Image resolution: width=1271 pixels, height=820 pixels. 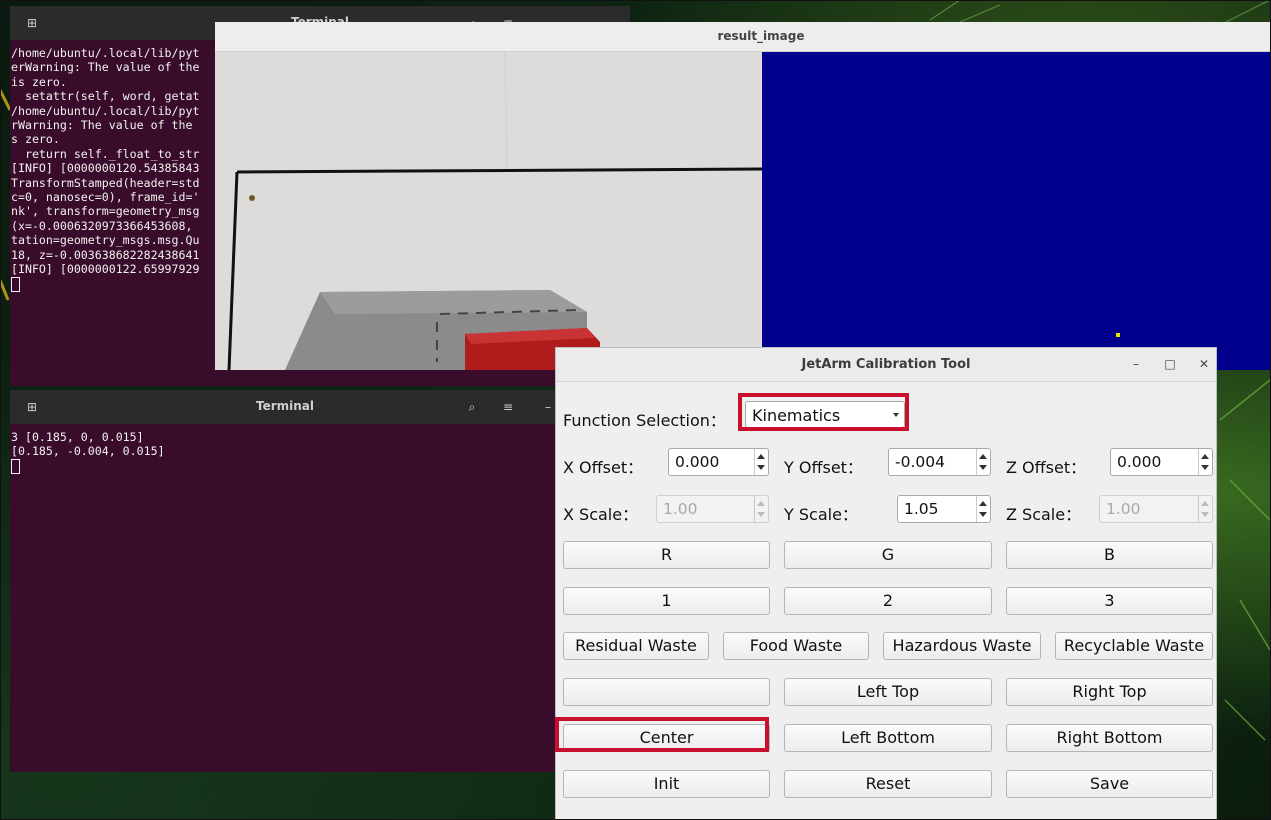 I want to click on z-offset-label: Z Offset：, so click(x=1046, y=467).